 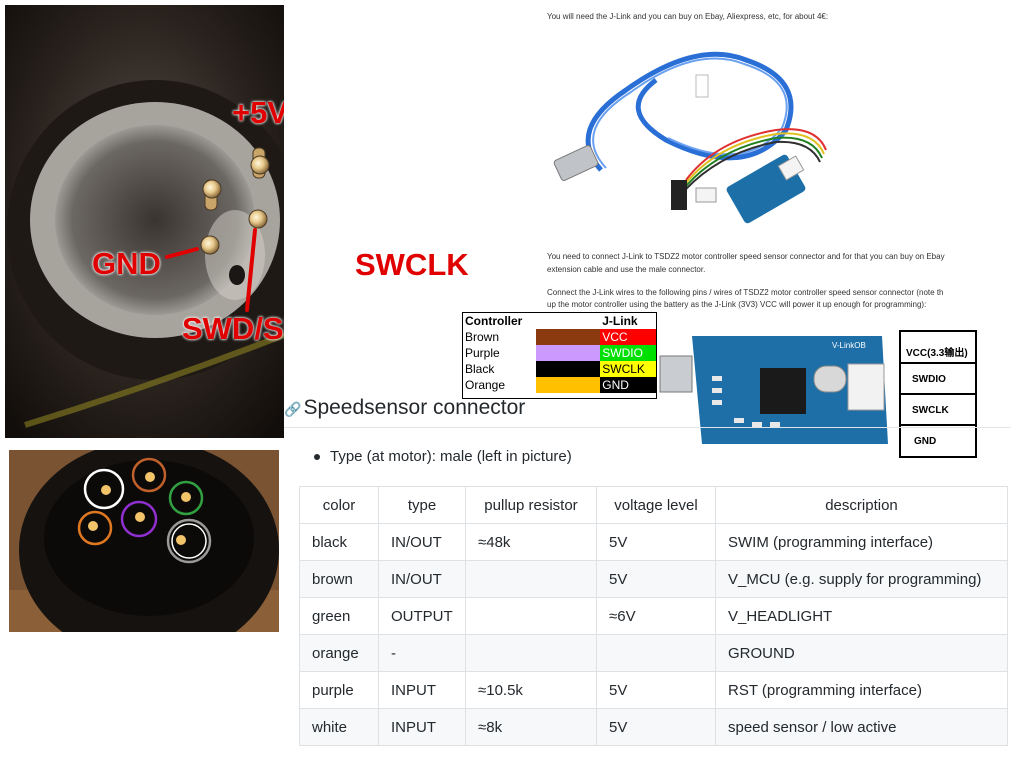 What do you see at coordinates (422, 616) in the screenshot?
I see `cell-type: OUTPUT` at bounding box center [422, 616].